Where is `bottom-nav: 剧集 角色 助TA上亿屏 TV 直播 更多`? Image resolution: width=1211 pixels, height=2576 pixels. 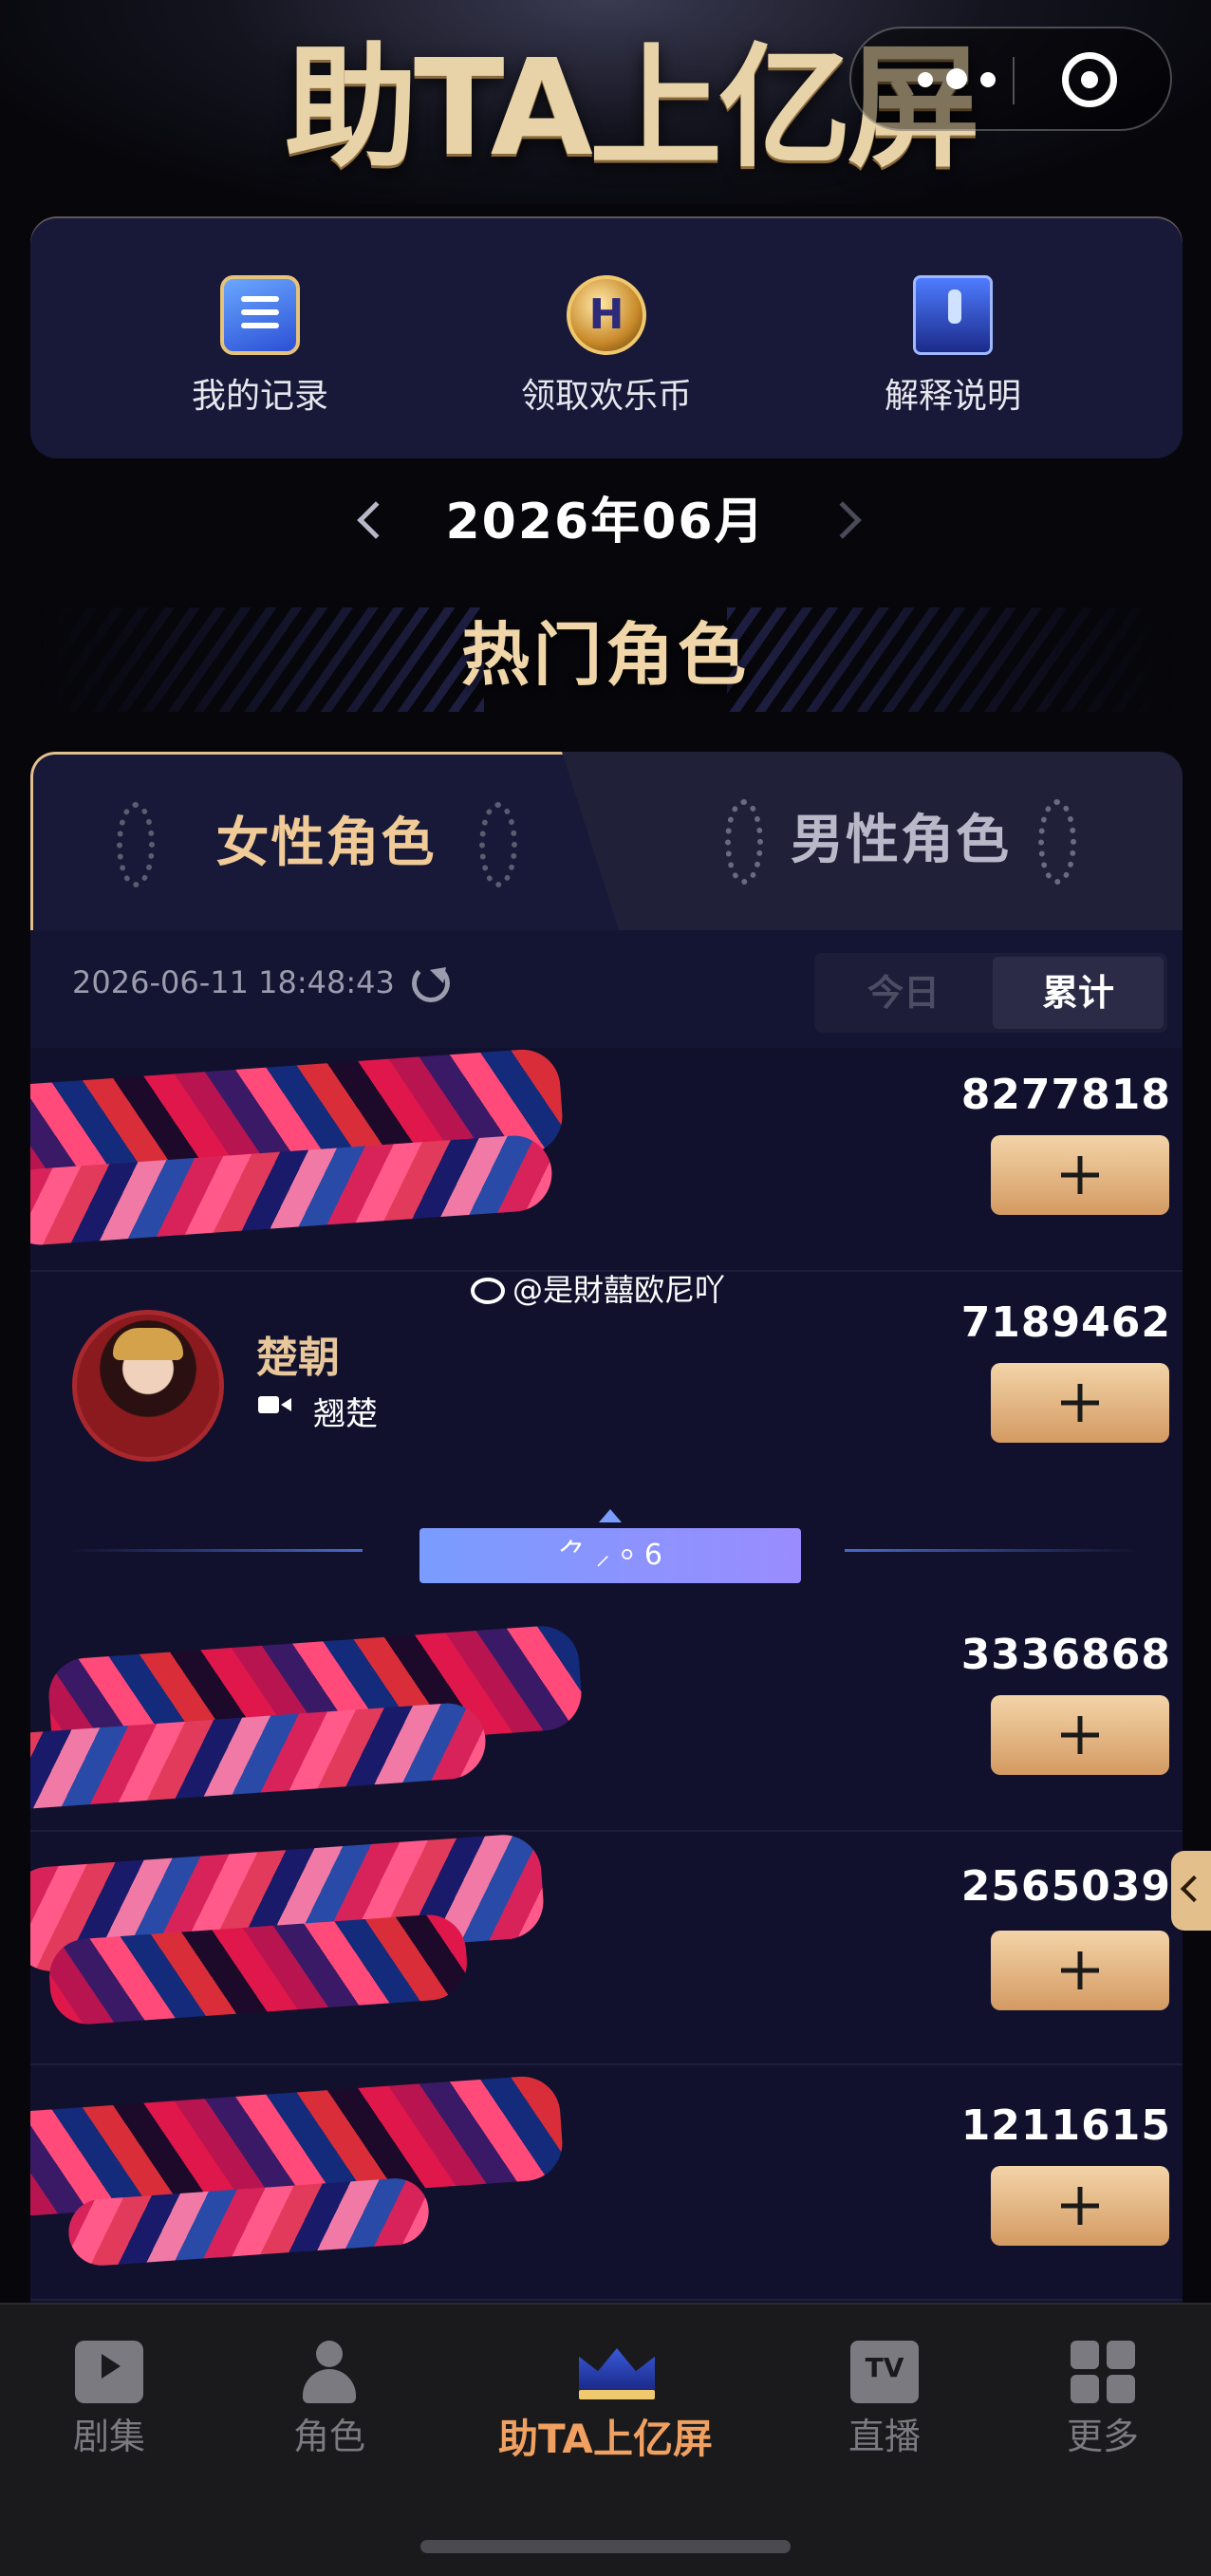
bottom-nav: 剧集 角色 助TA上亿屏 TV 直播 更多 is located at coordinates (605, 2439).